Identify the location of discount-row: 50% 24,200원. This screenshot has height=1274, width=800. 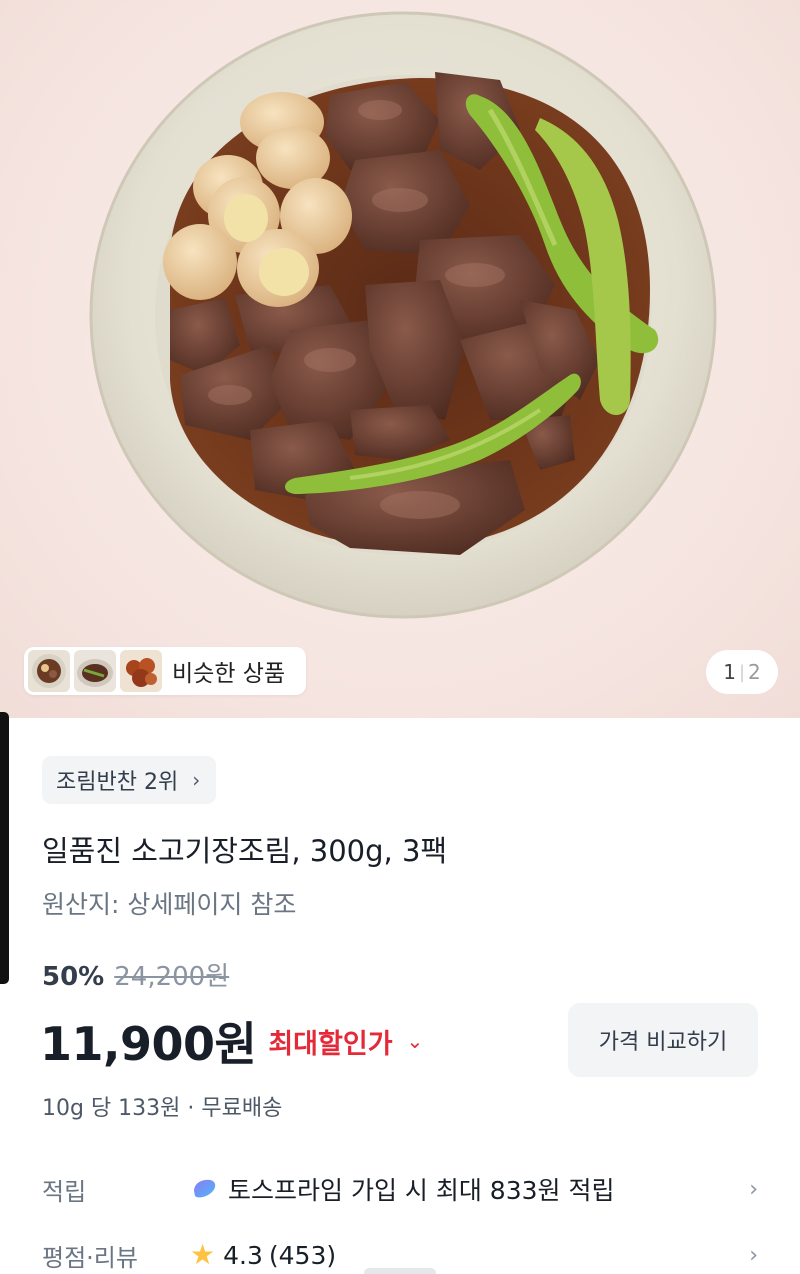
(135, 974).